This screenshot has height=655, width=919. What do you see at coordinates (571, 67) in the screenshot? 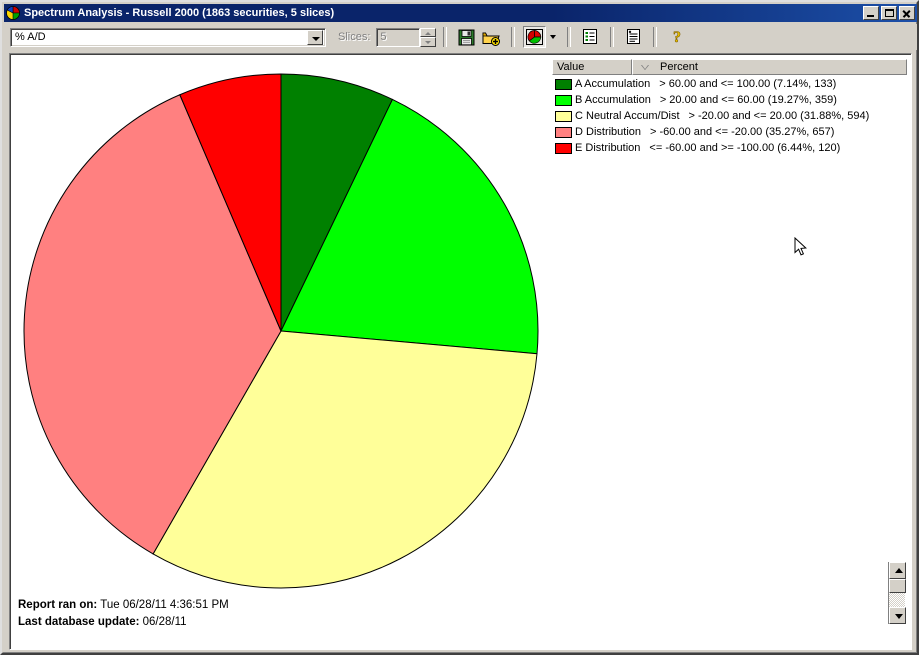
I see `legend-column-value-label: Value` at bounding box center [571, 67].